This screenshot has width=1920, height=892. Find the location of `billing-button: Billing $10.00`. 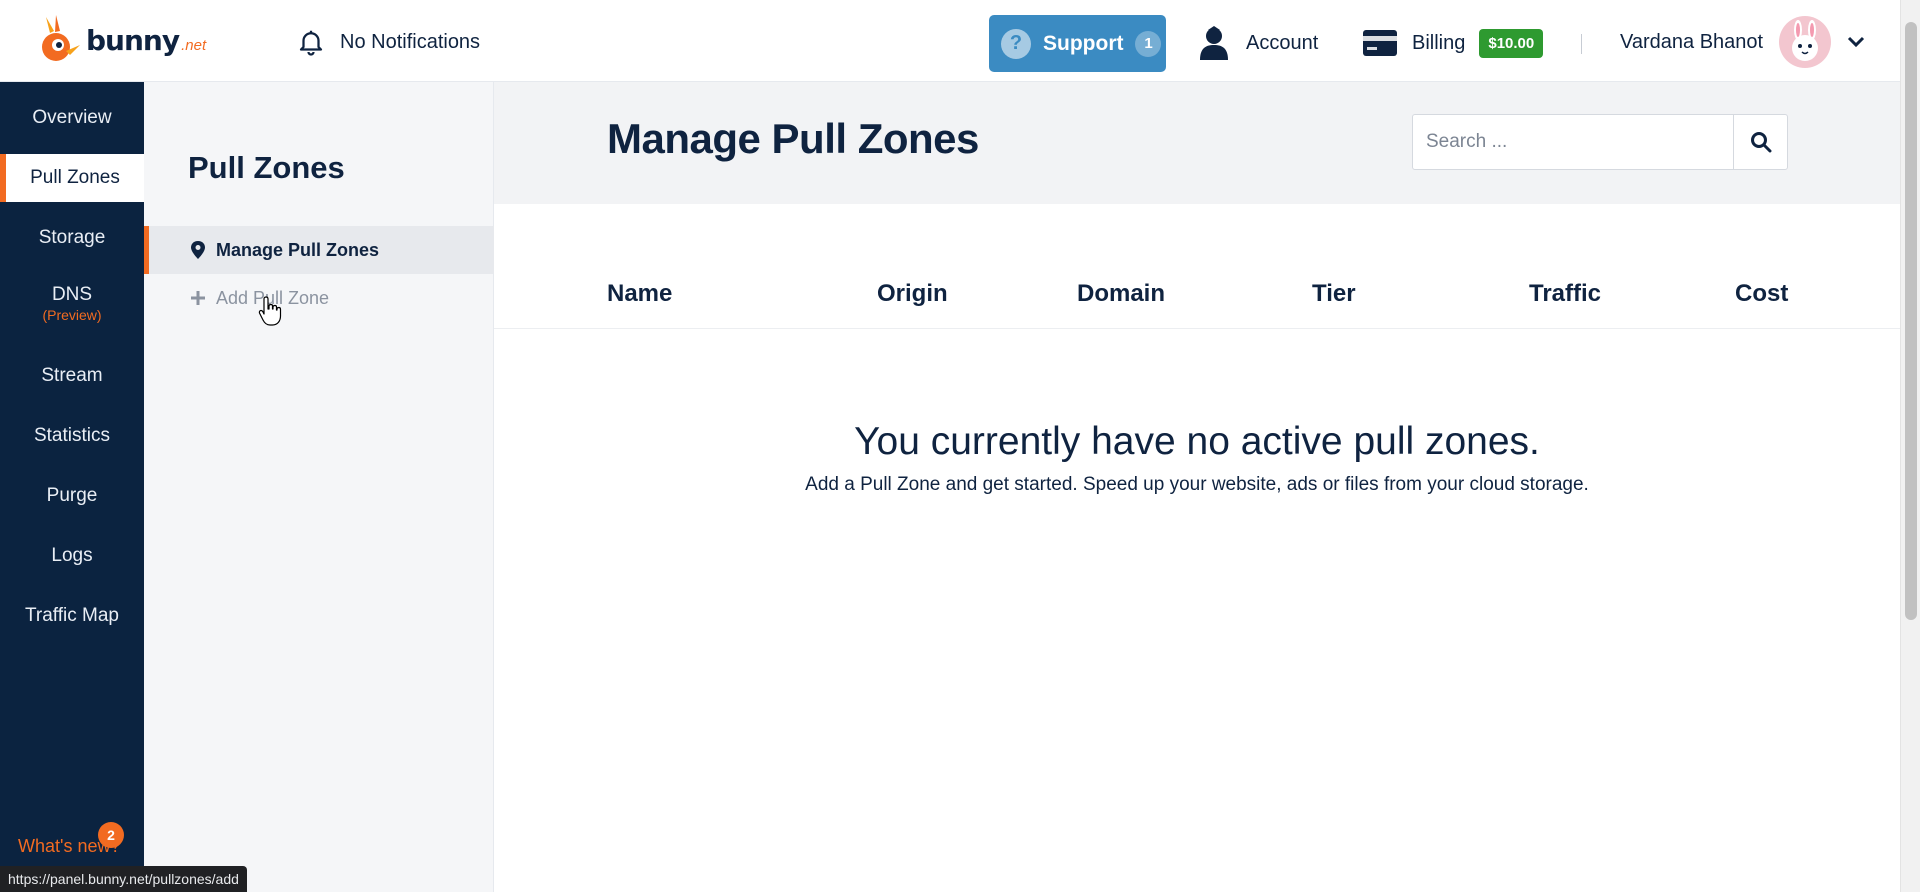

billing-button: Billing $10.00 is located at coordinates (1453, 43).